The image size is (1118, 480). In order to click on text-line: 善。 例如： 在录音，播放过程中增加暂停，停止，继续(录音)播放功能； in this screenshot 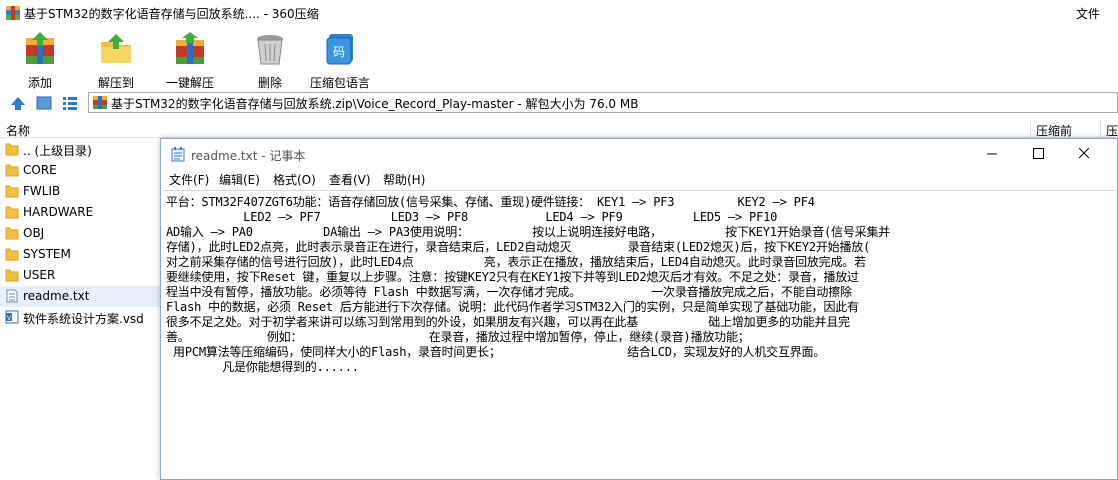, I will do `click(458, 337)`.